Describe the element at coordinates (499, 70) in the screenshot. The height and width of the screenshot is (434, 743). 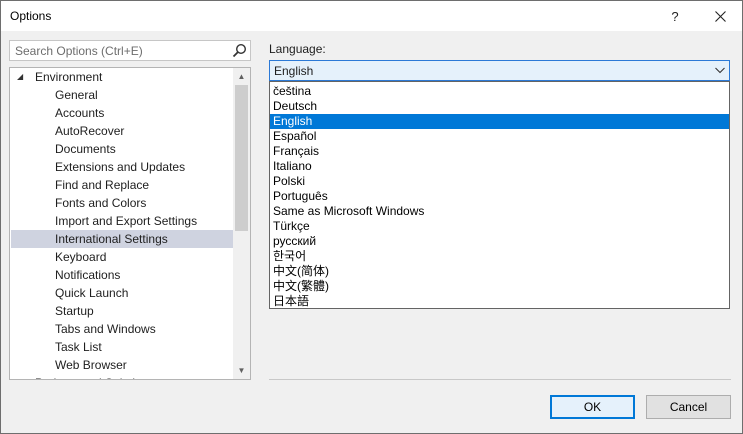
I see `language-combobox: English` at that location.